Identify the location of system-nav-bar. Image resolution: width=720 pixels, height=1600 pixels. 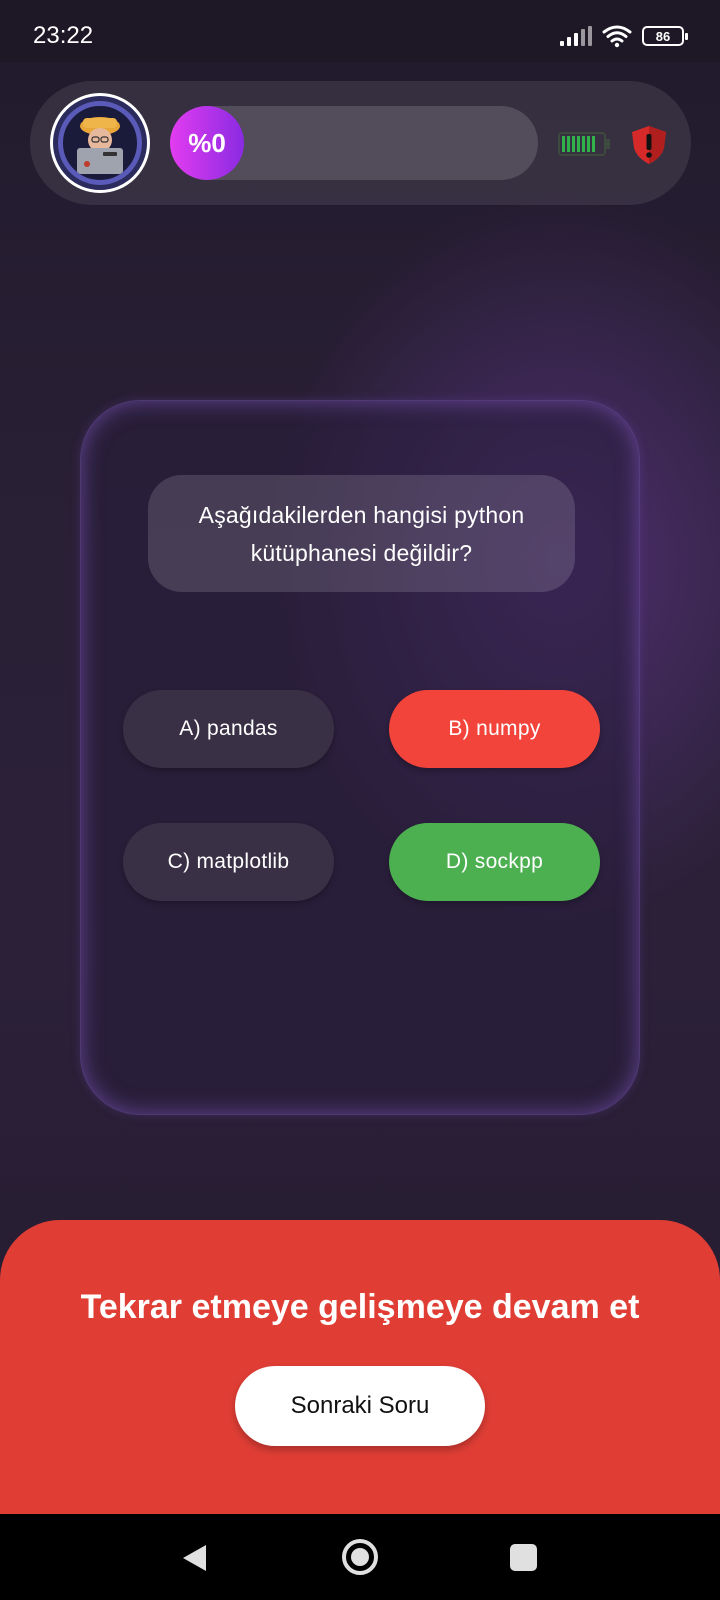
(360, 1557).